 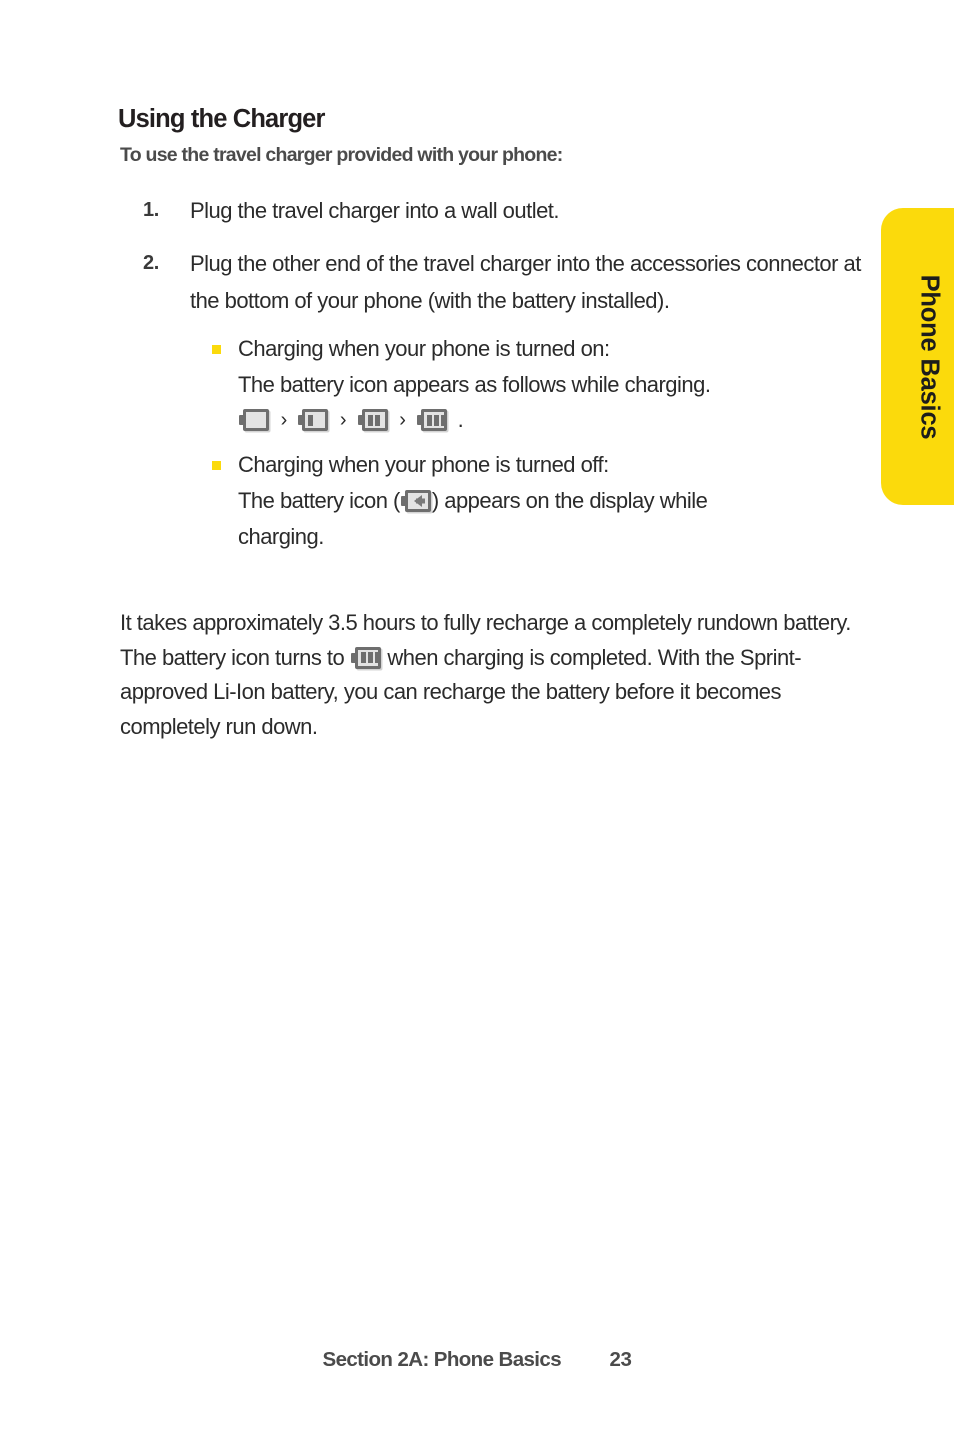 I want to click on battery-empty-icon, so click(x=254, y=420).